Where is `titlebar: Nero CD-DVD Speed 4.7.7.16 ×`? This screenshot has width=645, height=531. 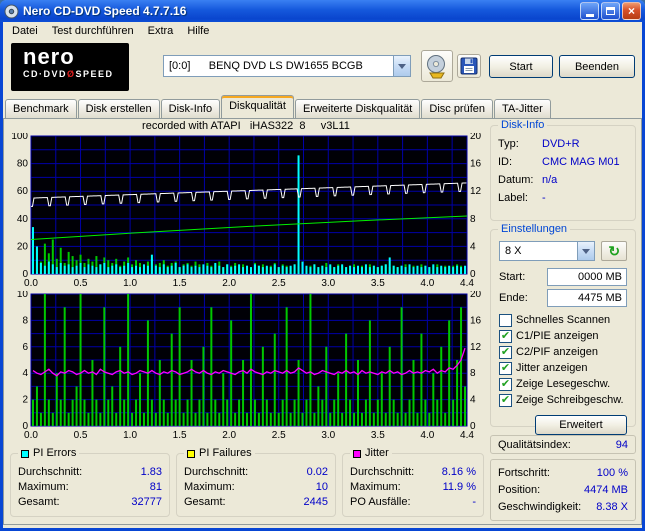 titlebar: Nero CD-DVD Speed 4.7.7.16 × is located at coordinates (322, 11).